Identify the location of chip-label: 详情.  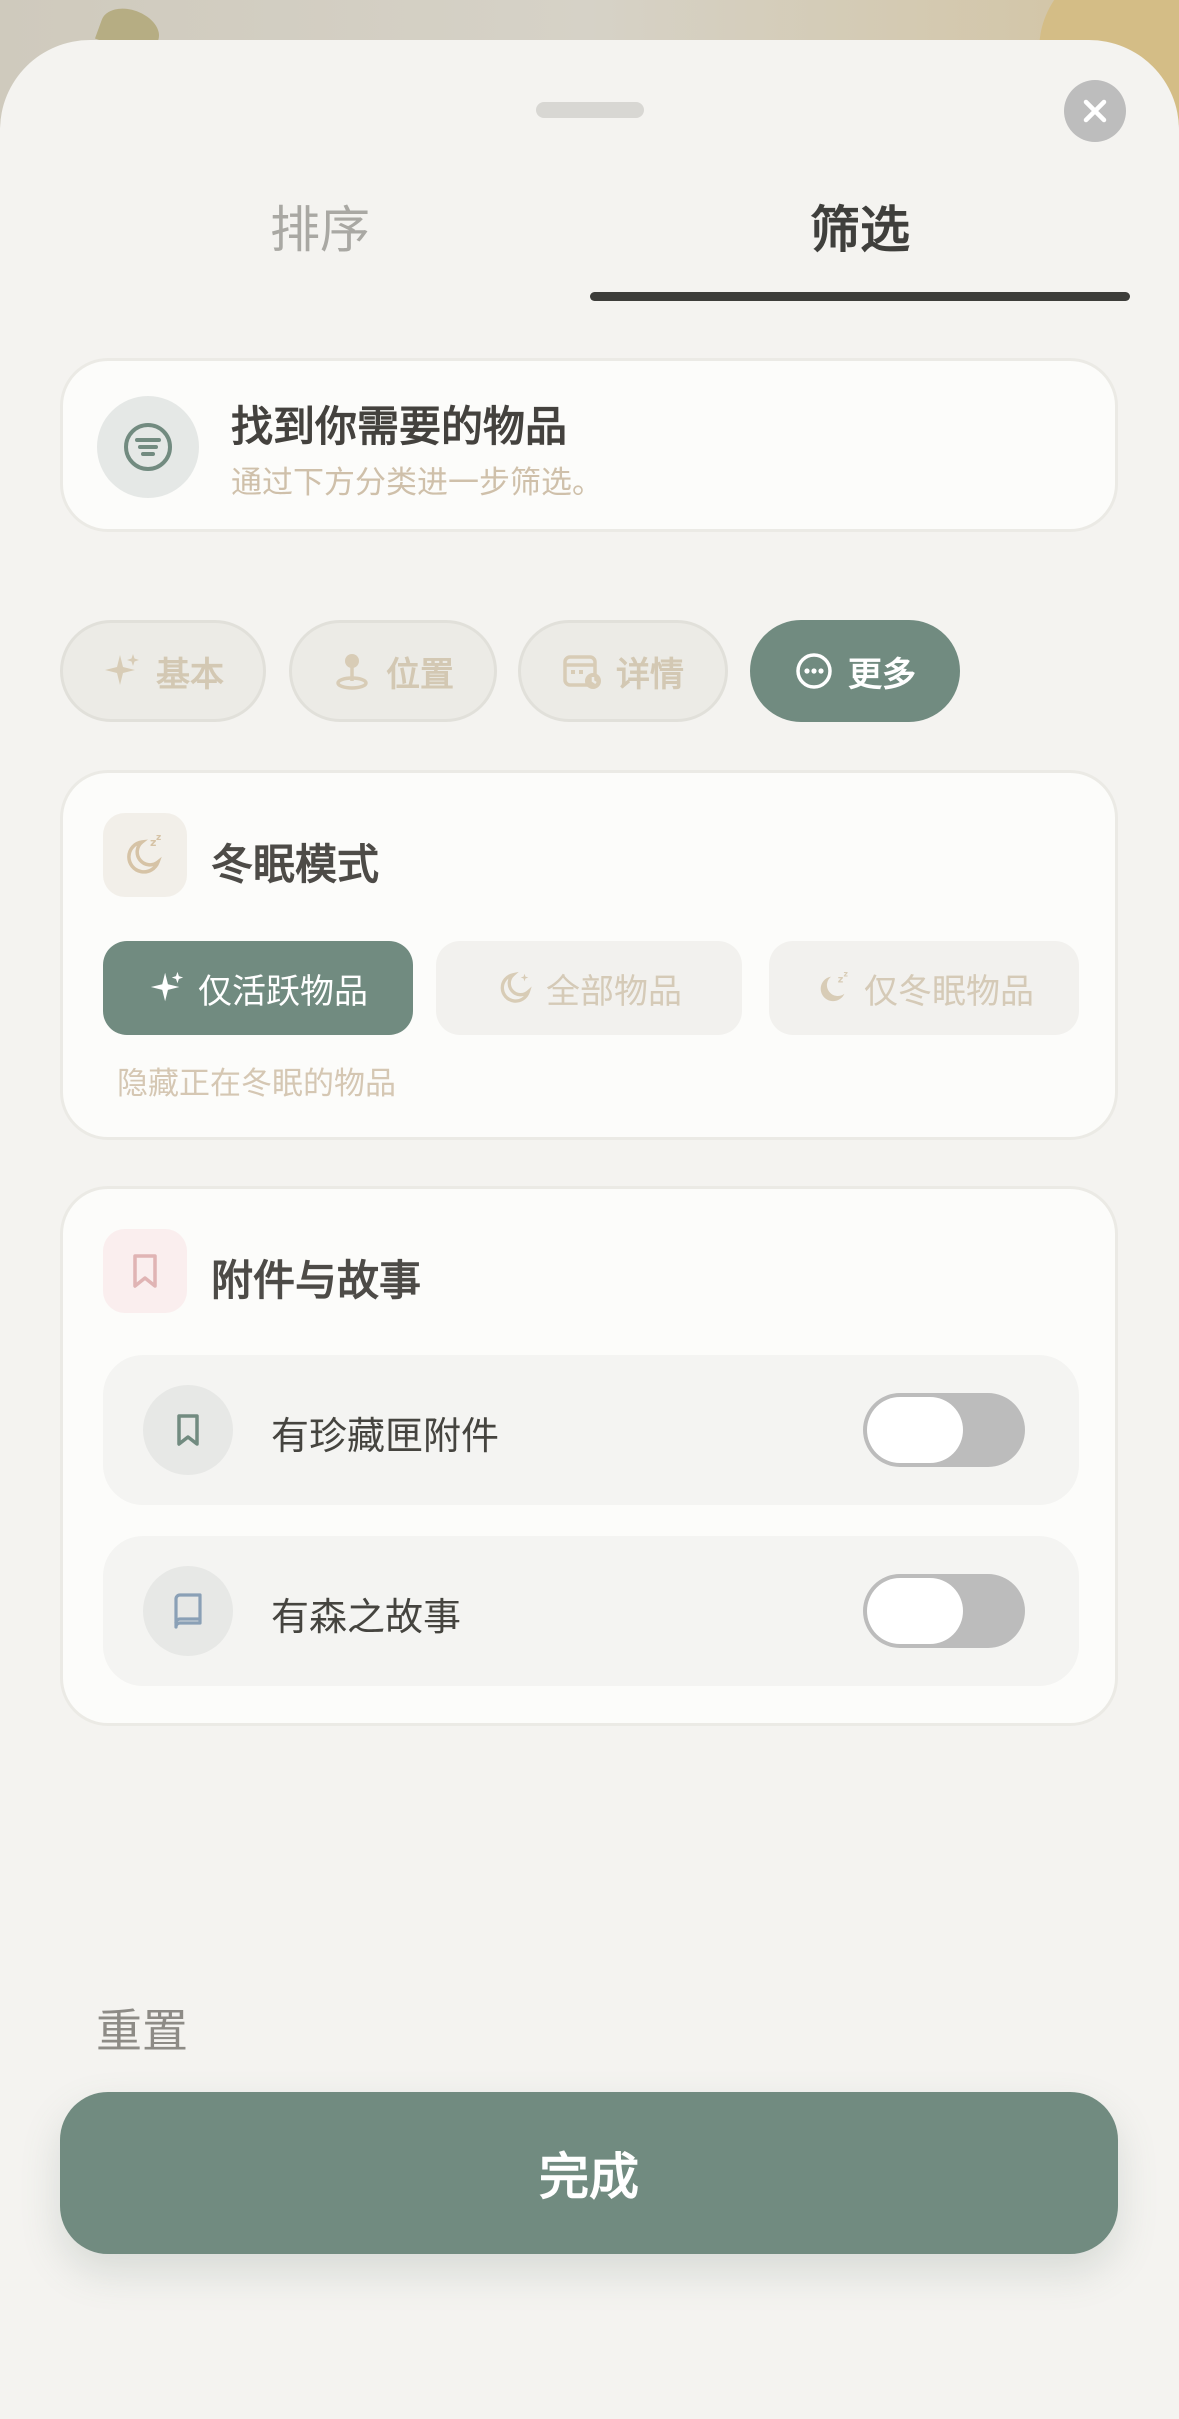
(650, 674).